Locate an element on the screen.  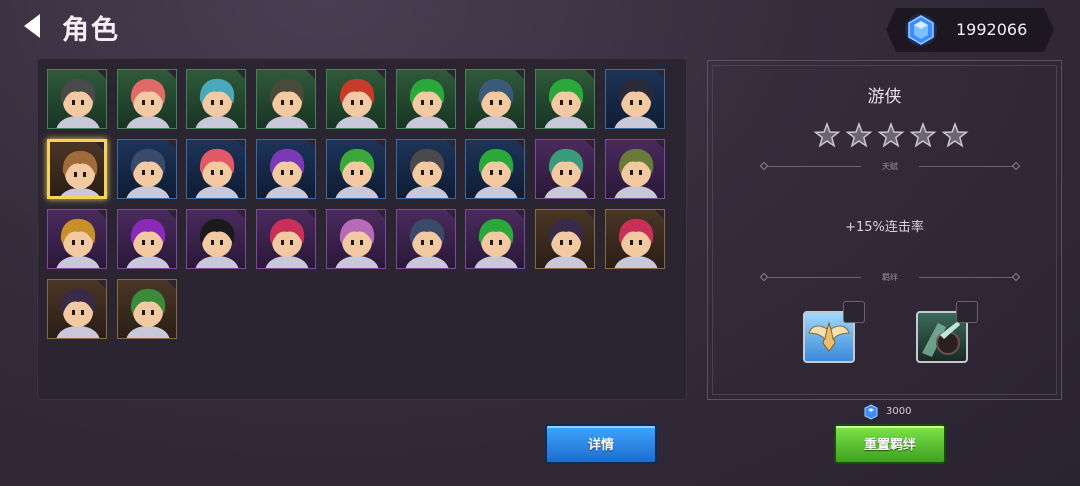
top-bar: 角色 1992066 is located at coordinates (540, 28).